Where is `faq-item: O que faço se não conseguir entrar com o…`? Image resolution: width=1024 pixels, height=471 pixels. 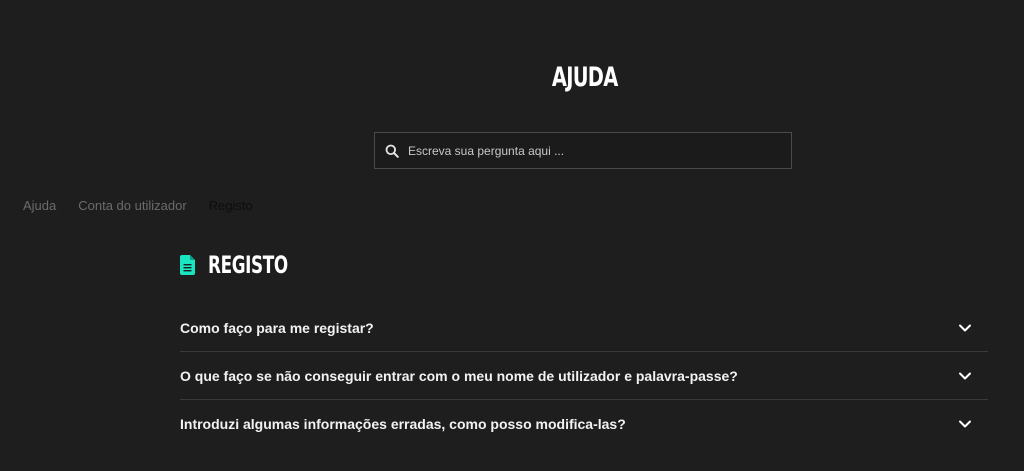
faq-item: O que faço se não conseguir entrar com o… is located at coordinates (584, 376).